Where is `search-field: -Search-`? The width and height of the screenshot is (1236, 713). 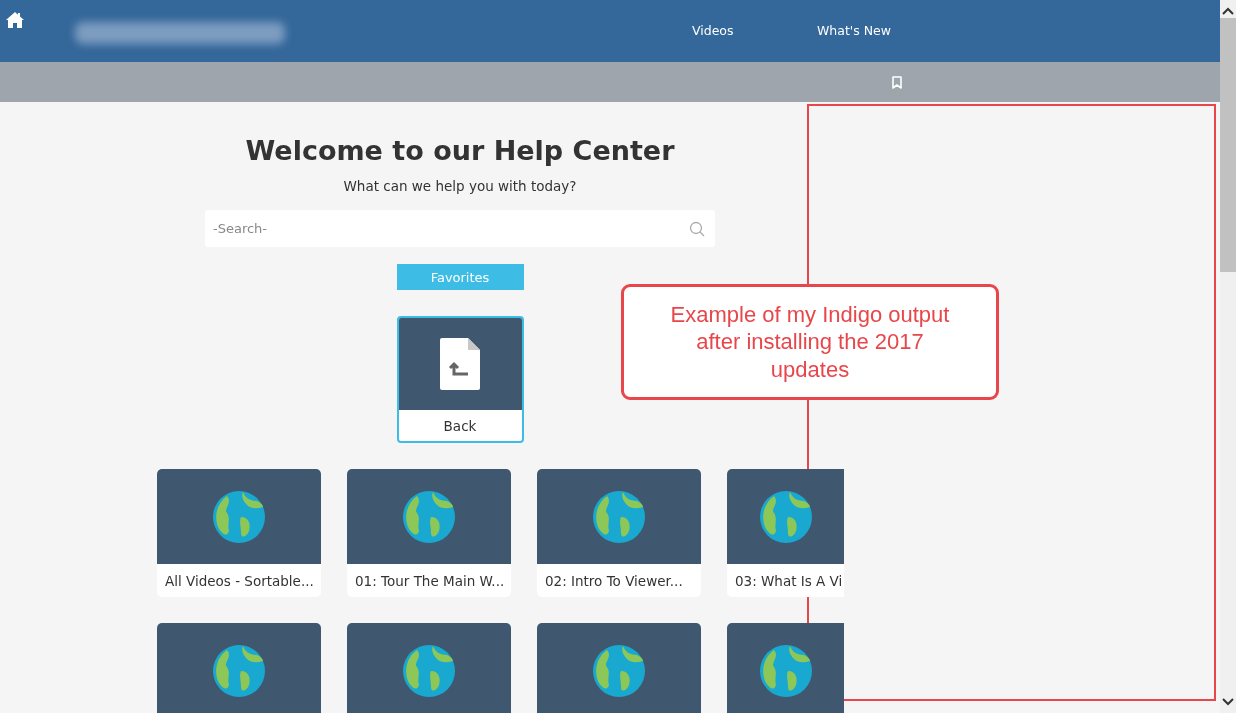 search-field: -Search- is located at coordinates (460, 228).